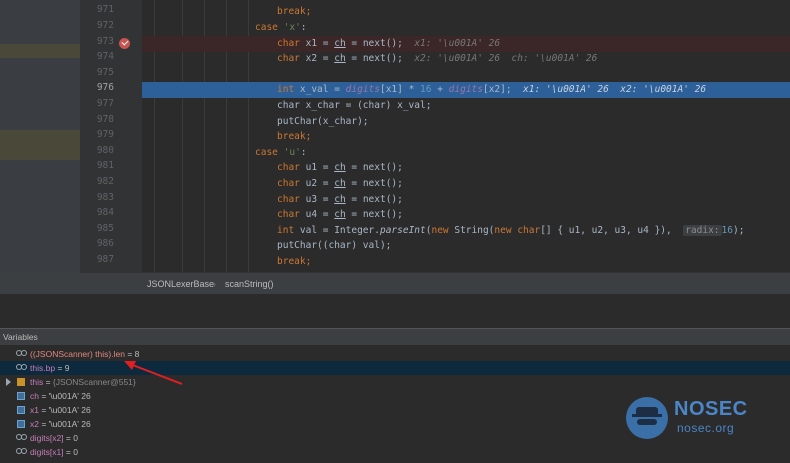 Image resolution: width=790 pixels, height=463 pixels. What do you see at coordinates (317, 199) in the screenshot?
I see `code-text: u3 =` at bounding box center [317, 199].